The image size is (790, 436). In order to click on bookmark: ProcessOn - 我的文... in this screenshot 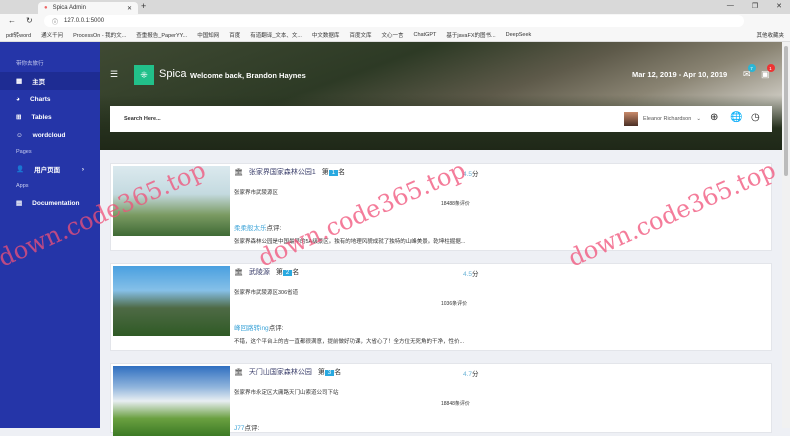, I will do `click(99, 35)`.